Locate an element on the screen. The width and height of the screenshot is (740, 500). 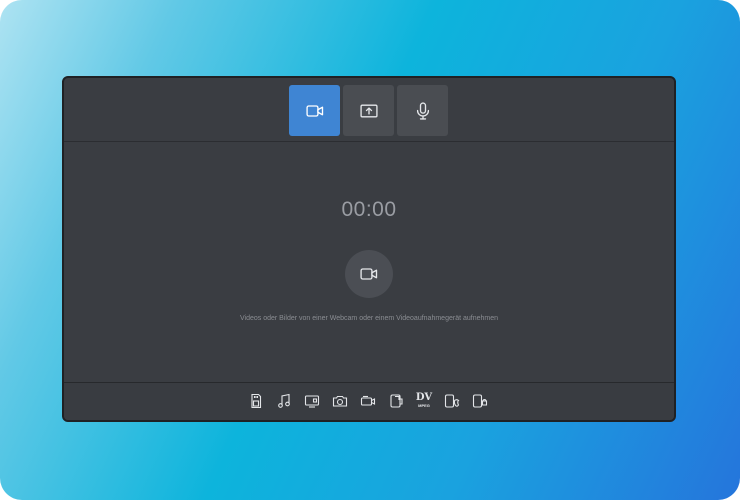
format-toolbar: DV MPEG is located at coordinates (369, 401).